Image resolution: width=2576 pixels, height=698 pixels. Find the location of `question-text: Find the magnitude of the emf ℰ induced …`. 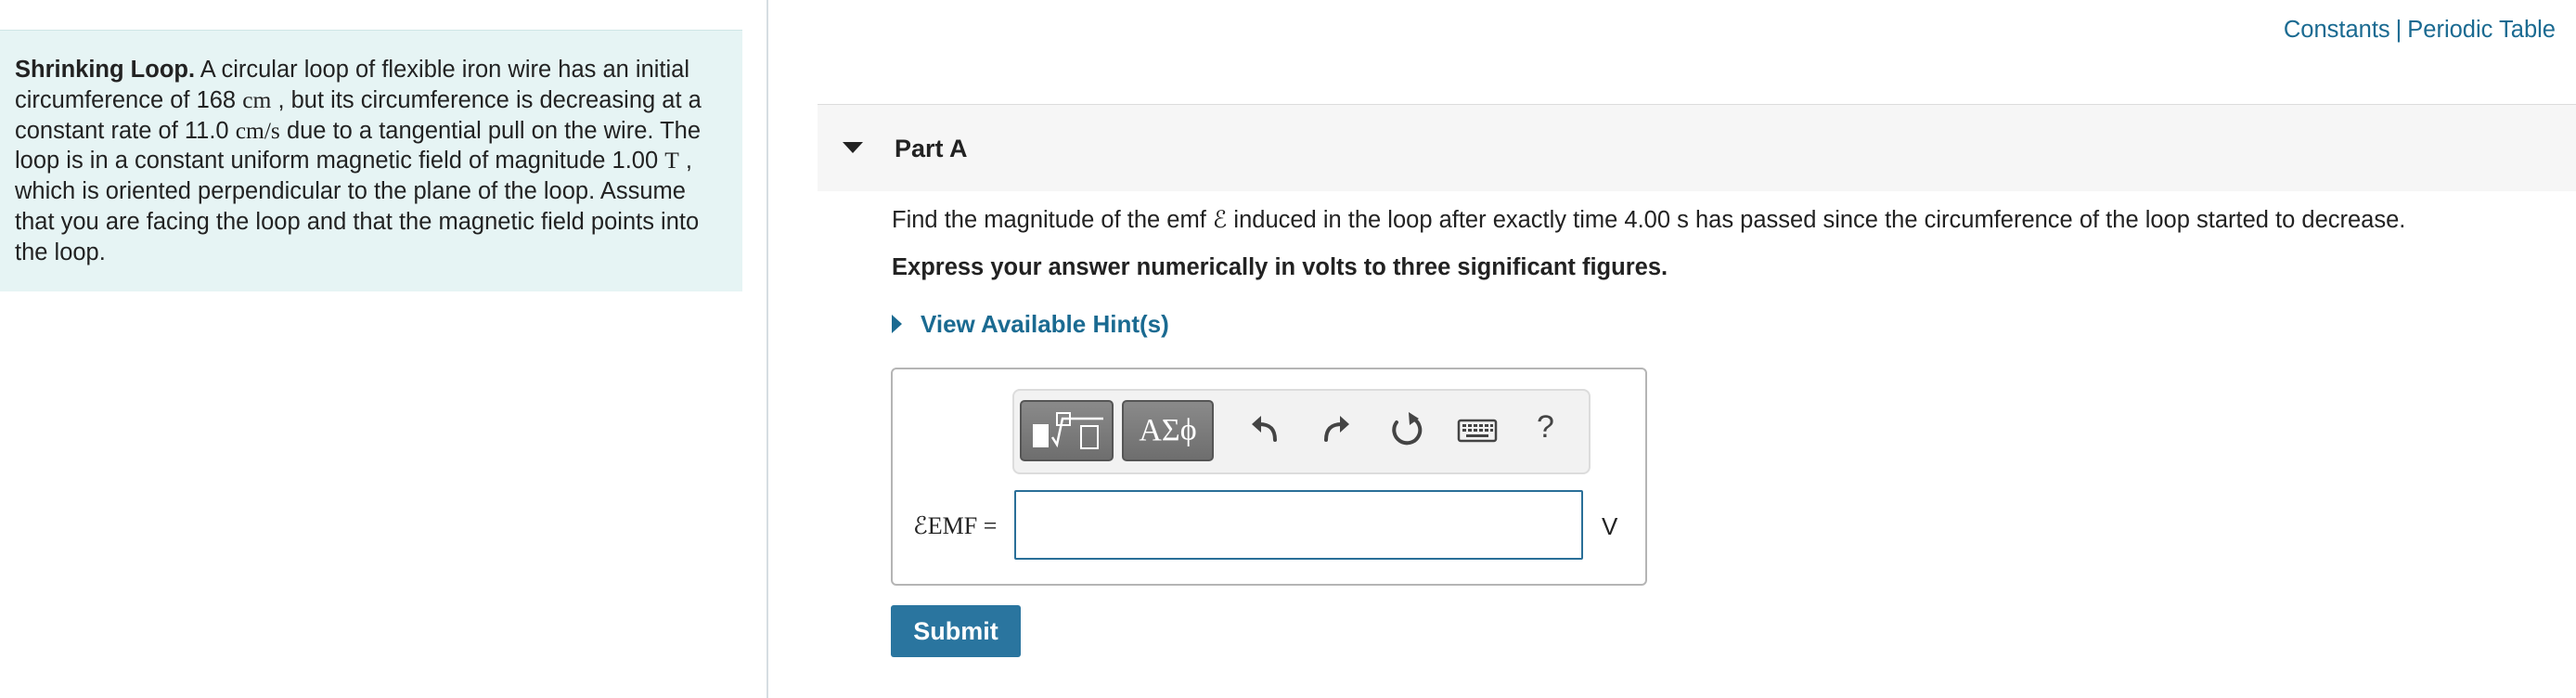

question-text: Find the magnitude of the emf ℰ induced … is located at coordinates (1648, 220).